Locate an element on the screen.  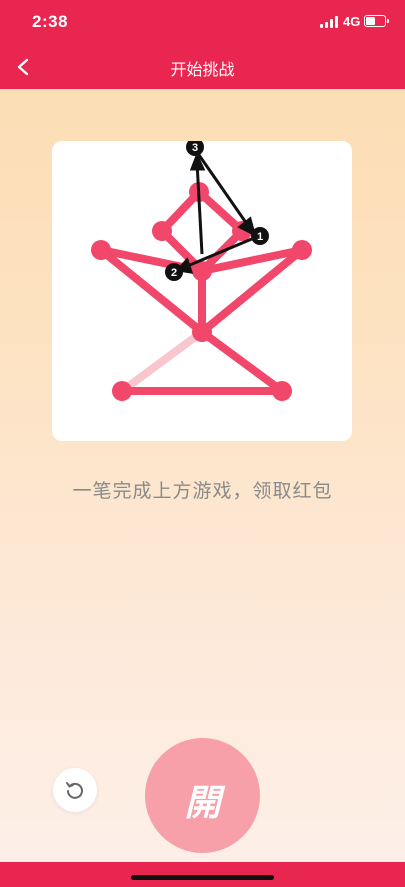
instruction-text: 一笔完成上方游戏，领取红包 is located at coordinates (202, 491).